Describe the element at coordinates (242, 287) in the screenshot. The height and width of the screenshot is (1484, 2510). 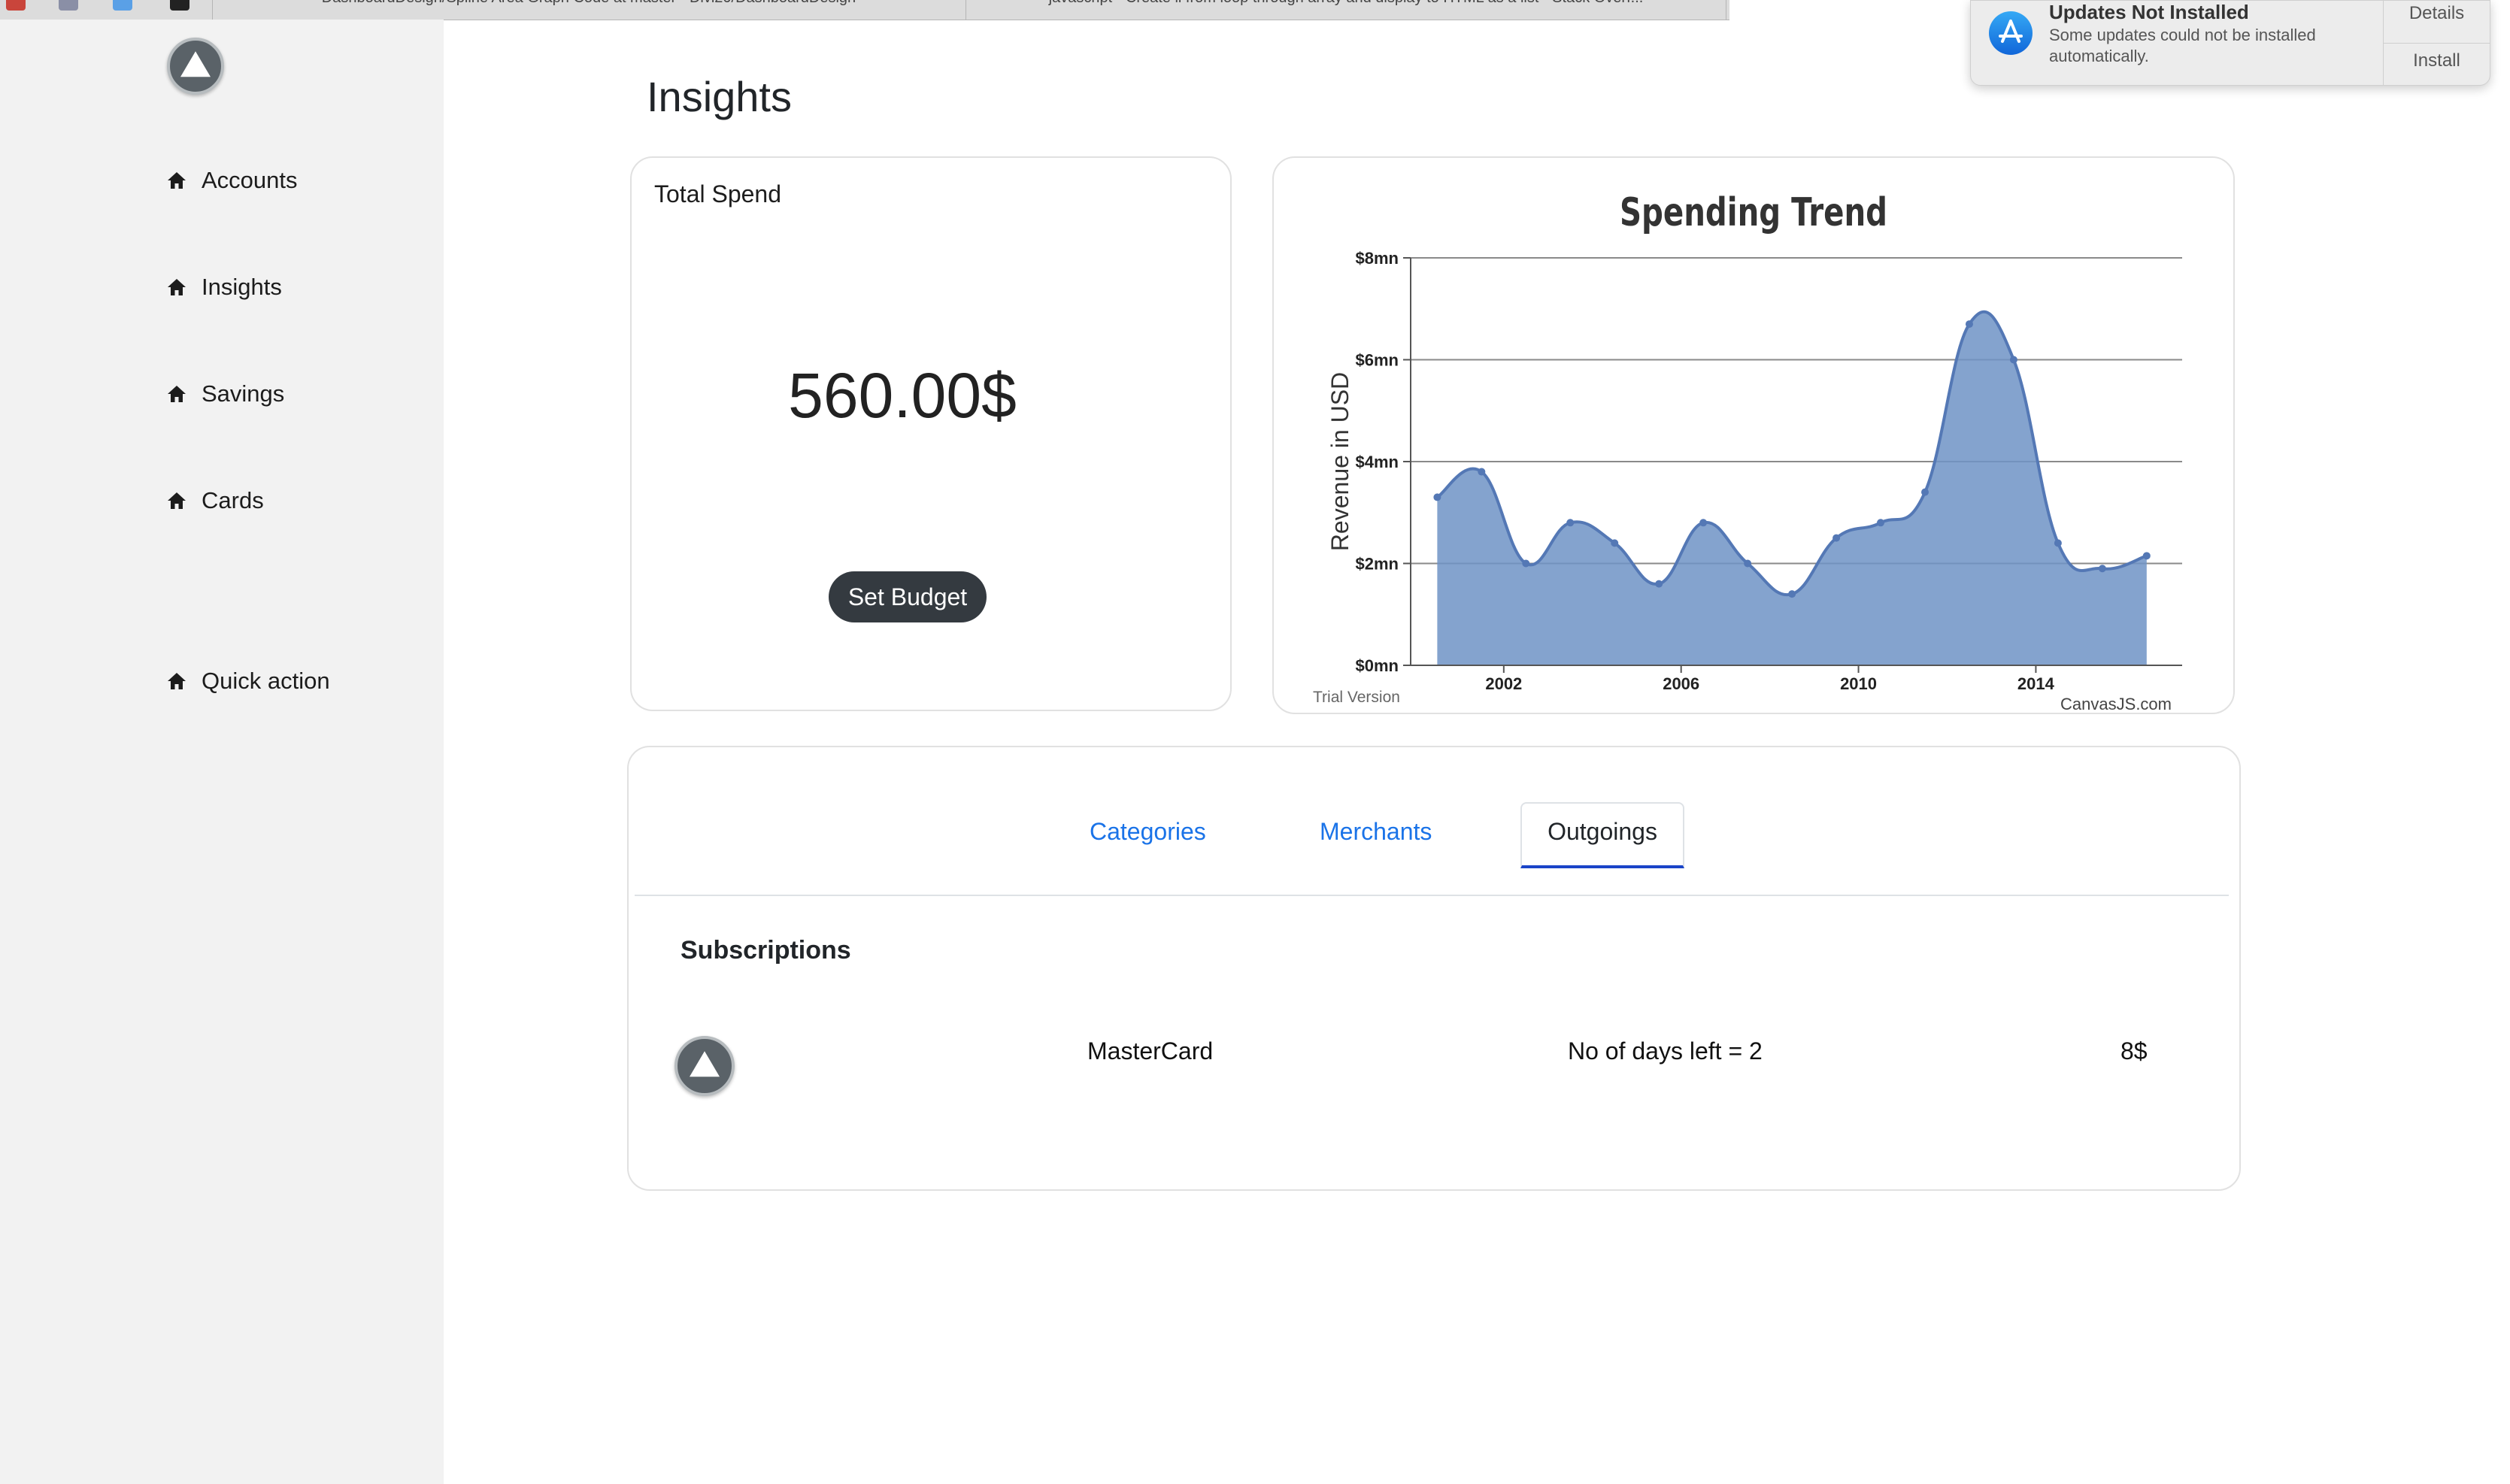
I see `sidebar-item-label: Insights` at that location.